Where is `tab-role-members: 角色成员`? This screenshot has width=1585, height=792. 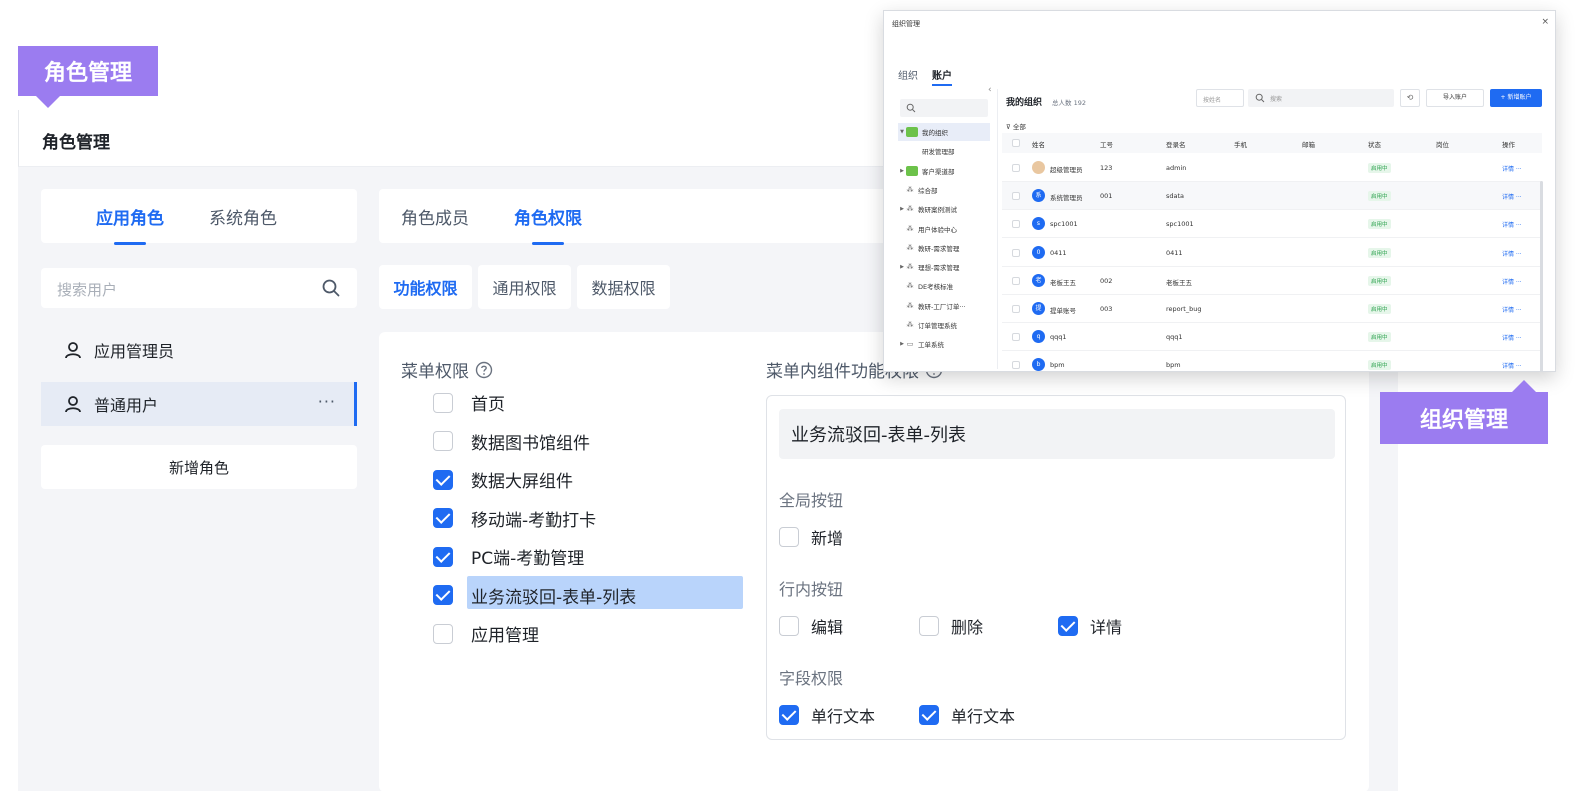 tab-role-members: 角色成员 is located at coordinates (435, 216).